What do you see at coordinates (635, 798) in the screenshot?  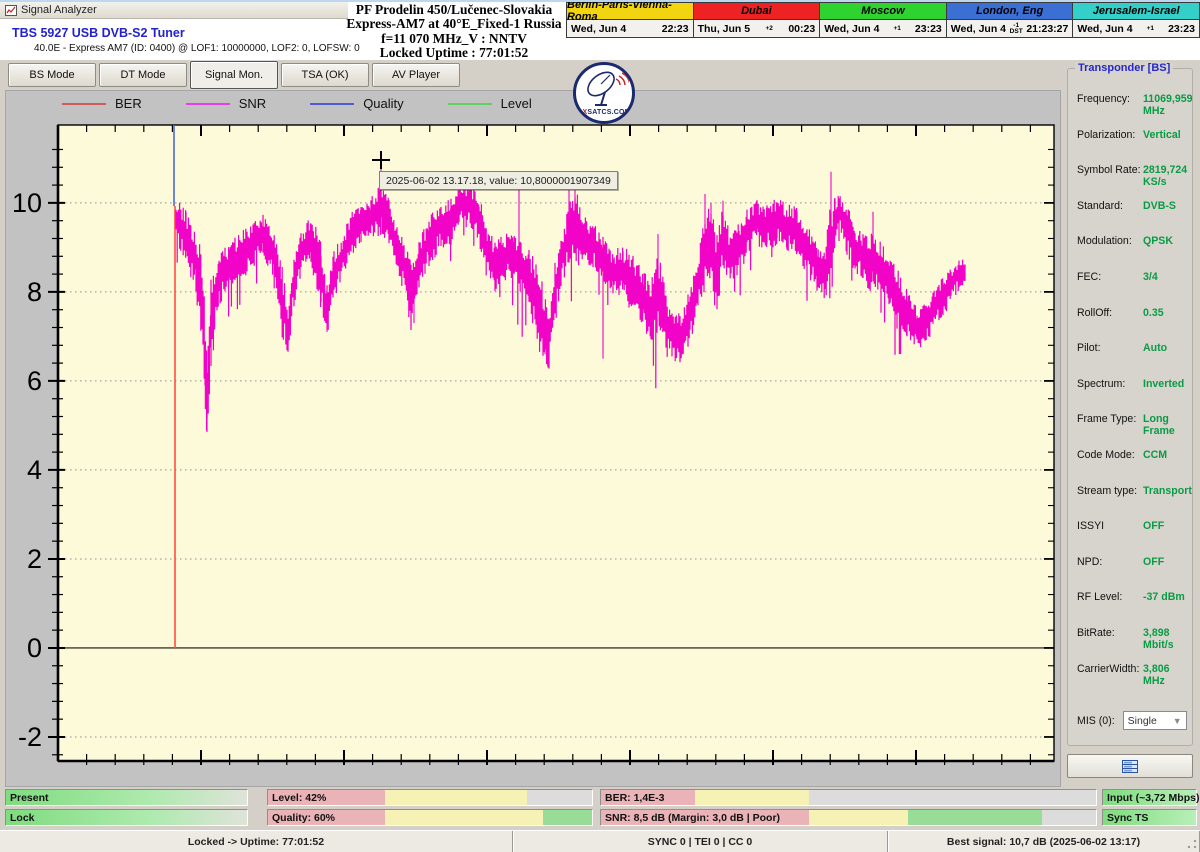 I see `ber-label: BER: 1,4E-3` at bounding box center [635, 798].